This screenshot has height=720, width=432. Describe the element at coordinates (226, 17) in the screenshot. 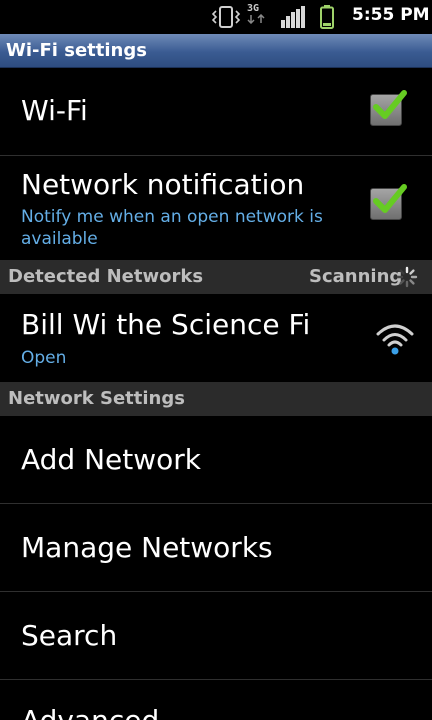

I see `vibrate-icon` at that location.